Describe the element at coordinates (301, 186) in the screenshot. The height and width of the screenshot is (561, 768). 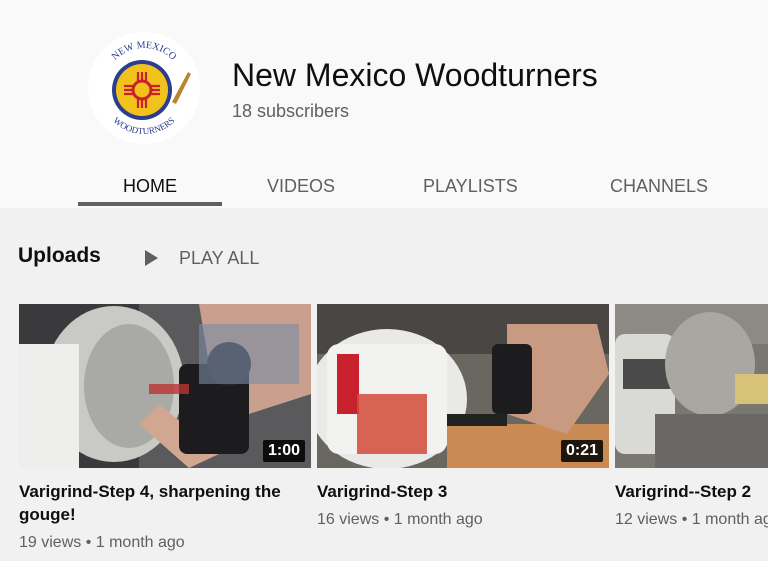
I see `tab-videos: VIDEOS` at that location.